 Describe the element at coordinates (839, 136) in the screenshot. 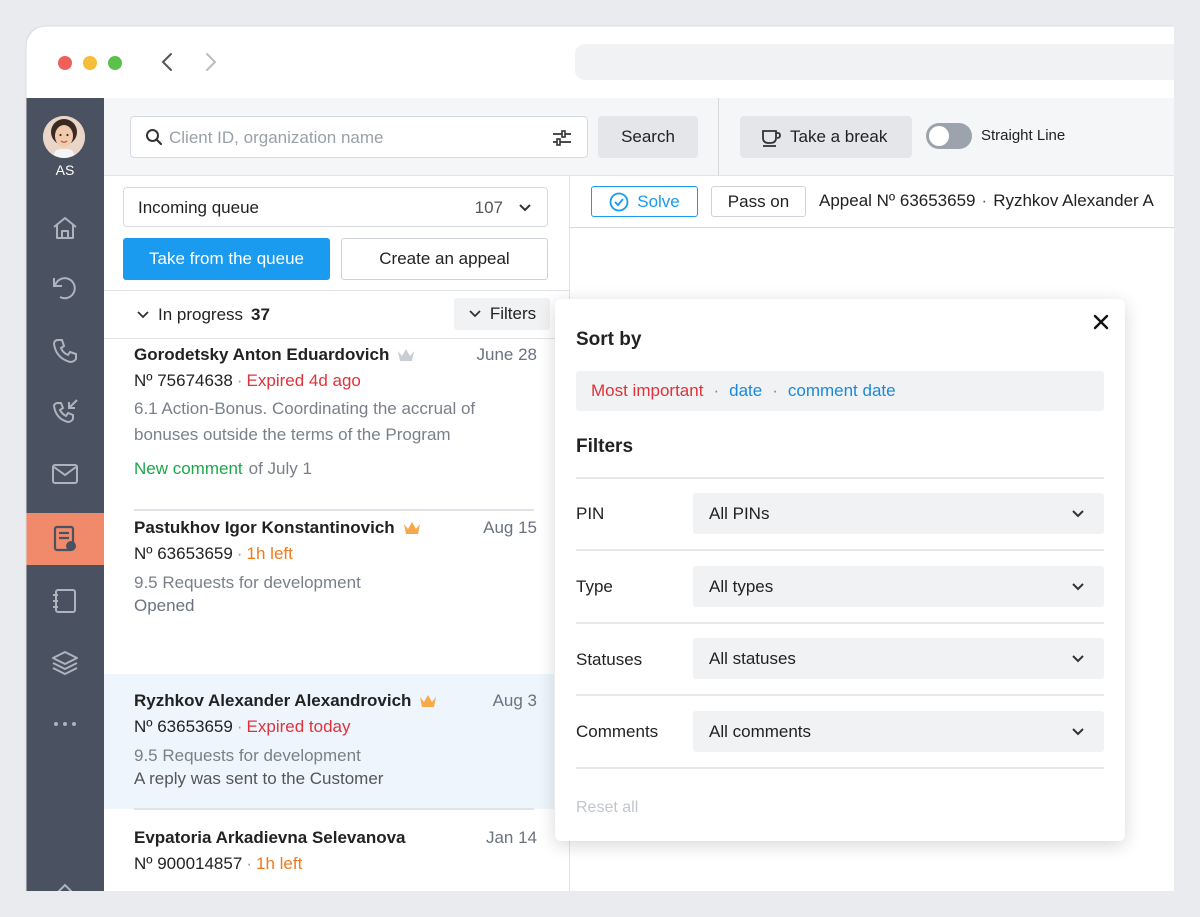

I see `take-a-break-label: Take a break` at that location.